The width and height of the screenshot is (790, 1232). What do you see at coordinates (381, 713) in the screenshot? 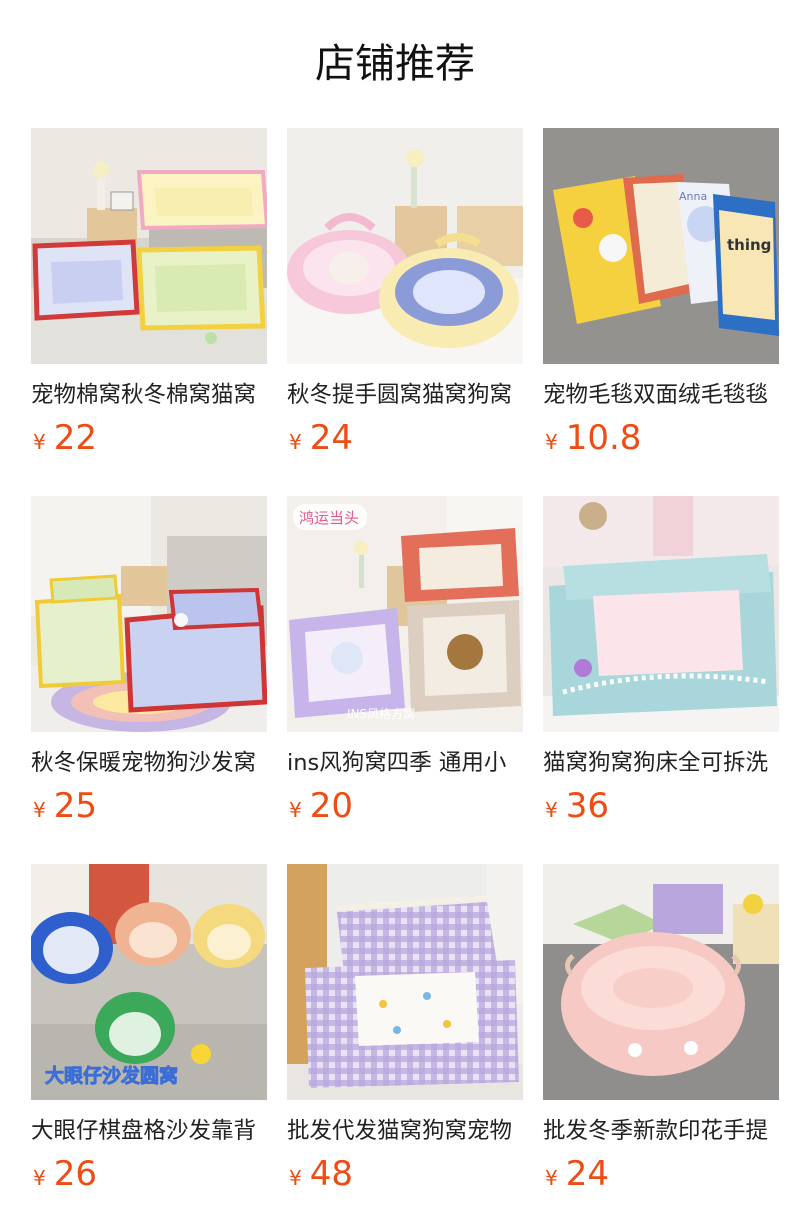
I see `image-tag-bottom: INS风格方窝` at bounding box center [381, 713].